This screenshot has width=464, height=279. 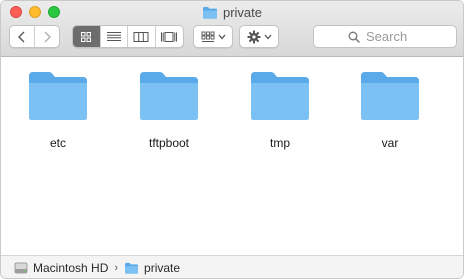 I want to click on arrange-grid-icon, so click(x=207, y=36).